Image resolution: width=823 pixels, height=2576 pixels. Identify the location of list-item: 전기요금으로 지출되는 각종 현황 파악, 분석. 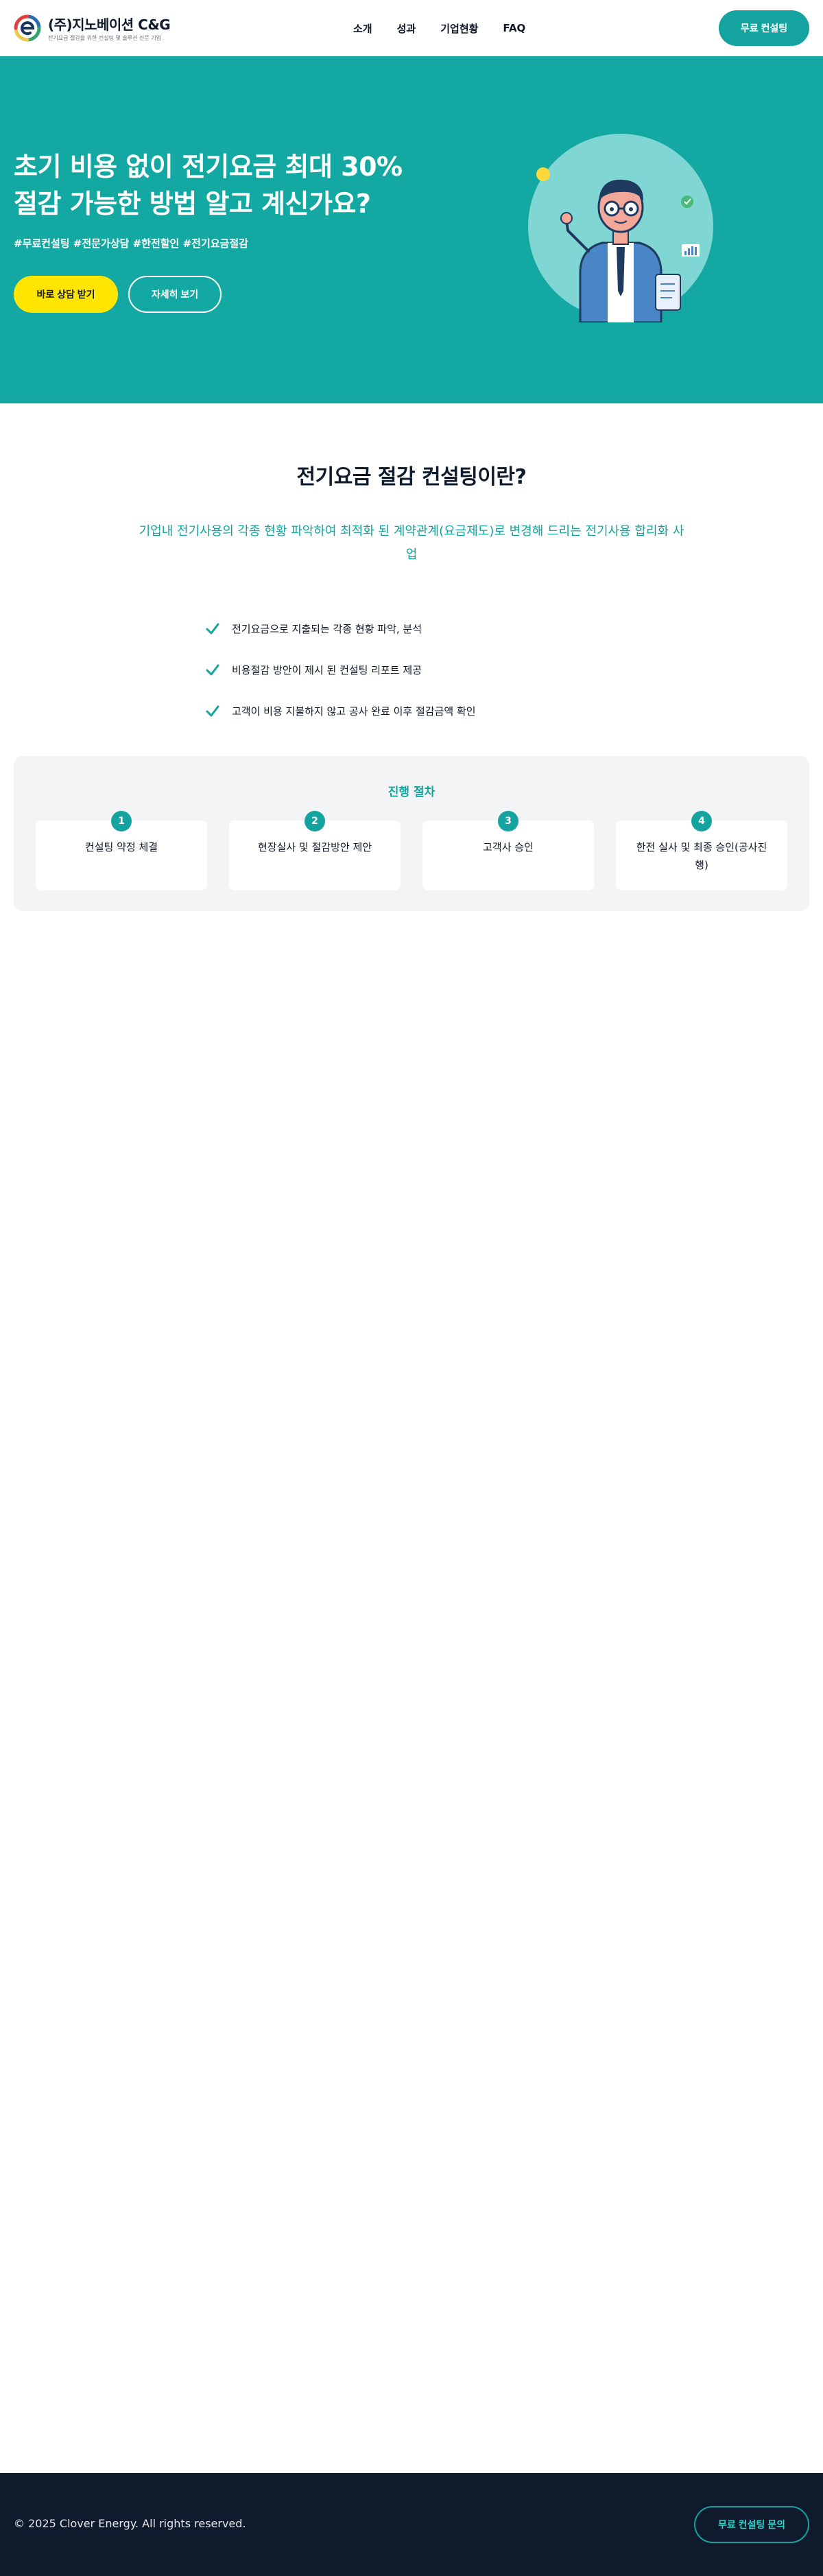
(417, 628).